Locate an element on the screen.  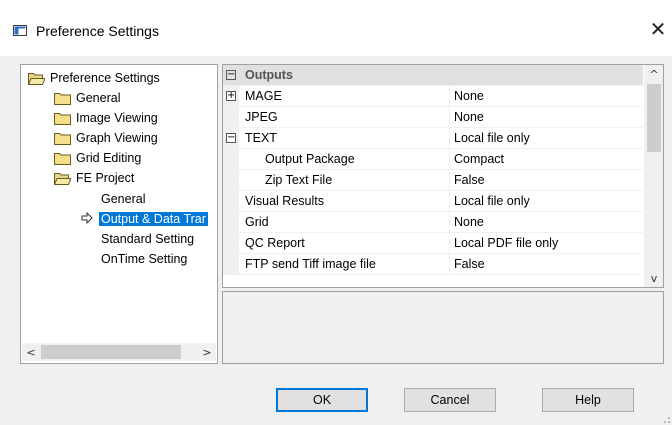
grid-row-ftp-send-tiff: FTP send Tiff image file False is located at coordinates (433, 264).